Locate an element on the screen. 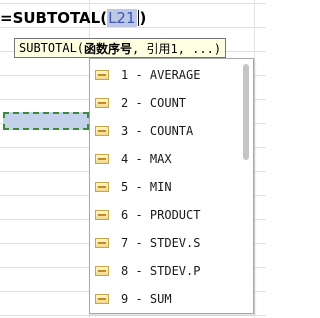  list-item-stdev-s: 7 - STDEV.S is located at coordinates (164, 243).